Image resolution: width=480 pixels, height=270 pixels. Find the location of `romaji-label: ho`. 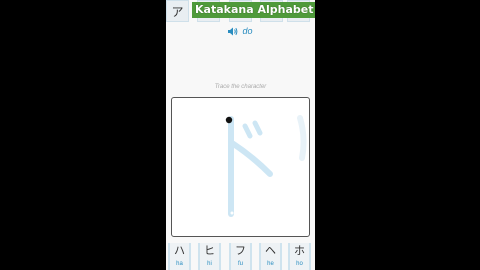

romaji-label: ho is located at coordinates (299, 264).